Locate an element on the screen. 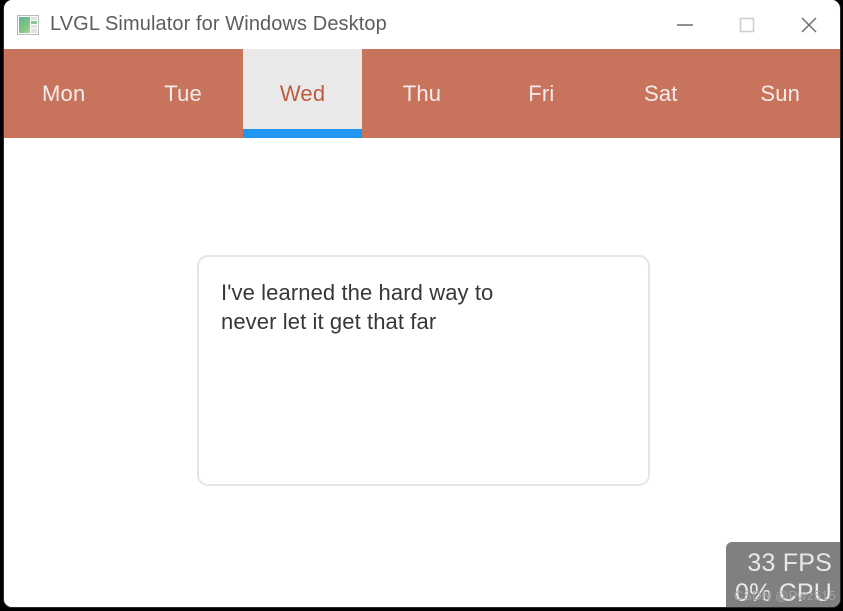 The image size is (843, 611). fps-readout: 33 FPS is located at coordinates (789, 563).